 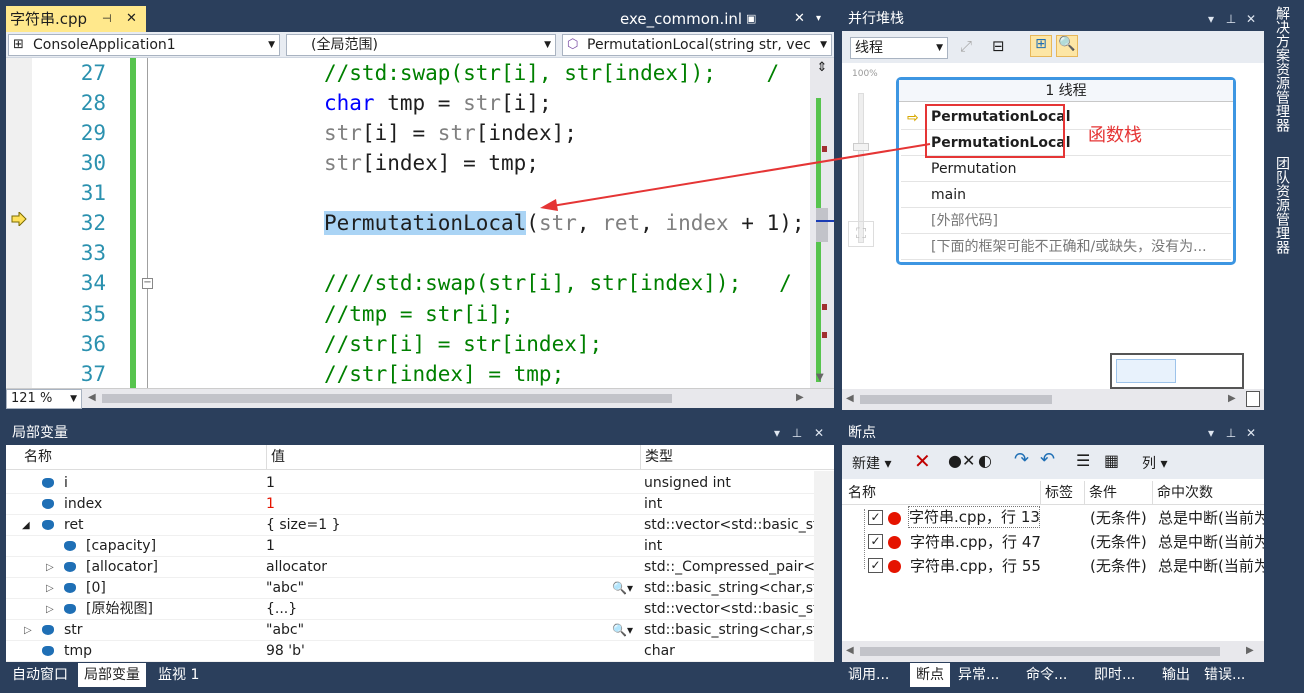 I want to click on tab-watch1: 监视 1, so click(x=178, y=675).